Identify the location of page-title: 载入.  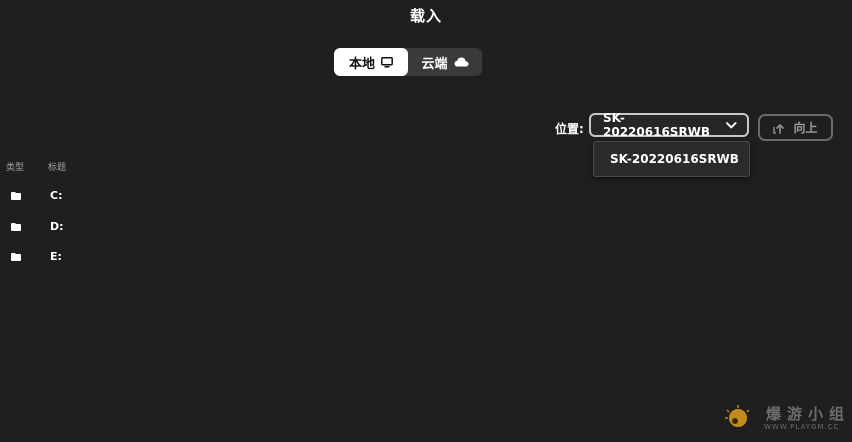
(425, 16).